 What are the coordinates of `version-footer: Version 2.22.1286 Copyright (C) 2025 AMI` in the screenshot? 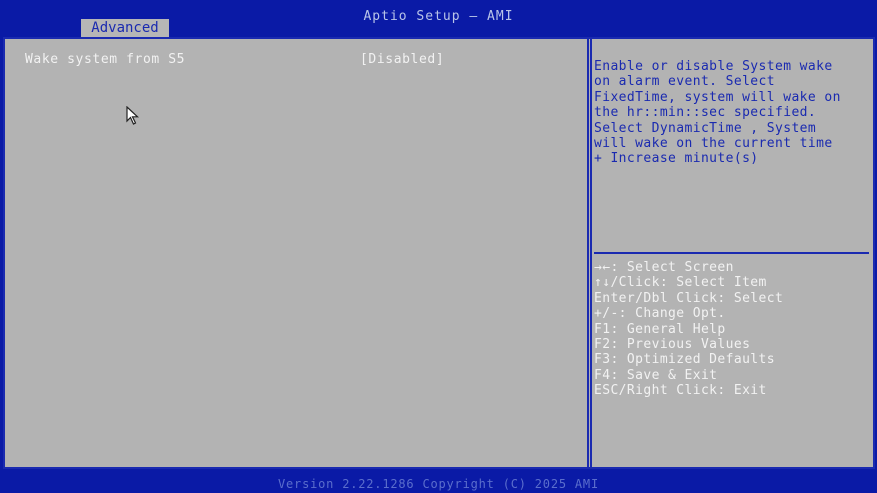 It's located at (438, 484).